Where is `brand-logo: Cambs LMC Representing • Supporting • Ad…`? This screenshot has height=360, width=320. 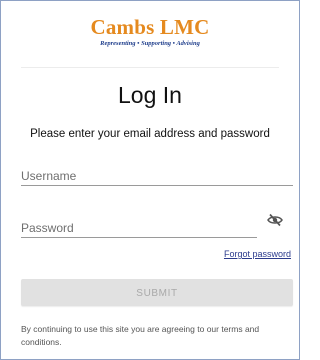
brand-logo: Cambs LMC Representing • Supporting • Ad… is located at coordinates (150, 31).